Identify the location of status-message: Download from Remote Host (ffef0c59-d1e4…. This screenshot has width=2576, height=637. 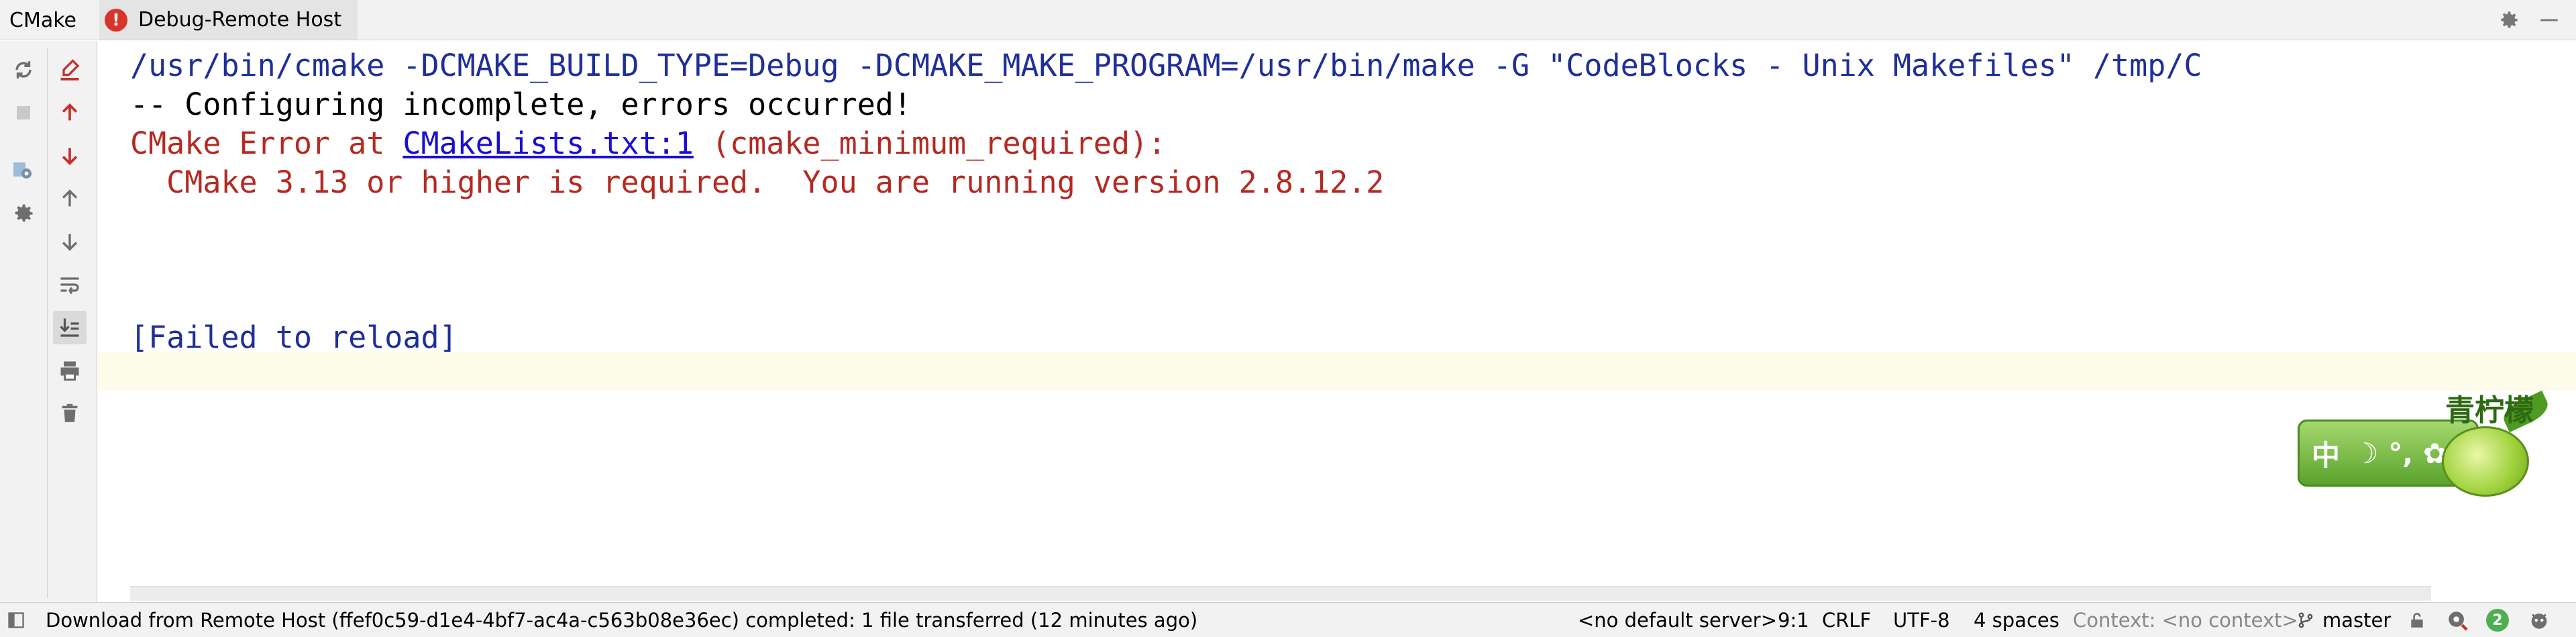
(621, 620).